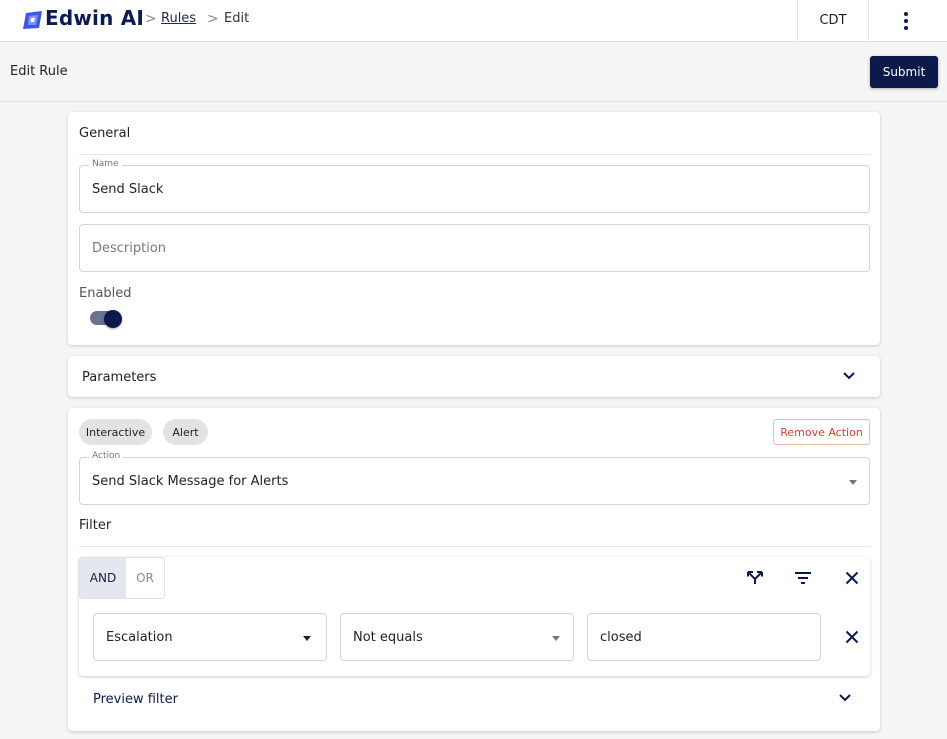  I want to click on name-field-legend: Name, so click(105, 164).